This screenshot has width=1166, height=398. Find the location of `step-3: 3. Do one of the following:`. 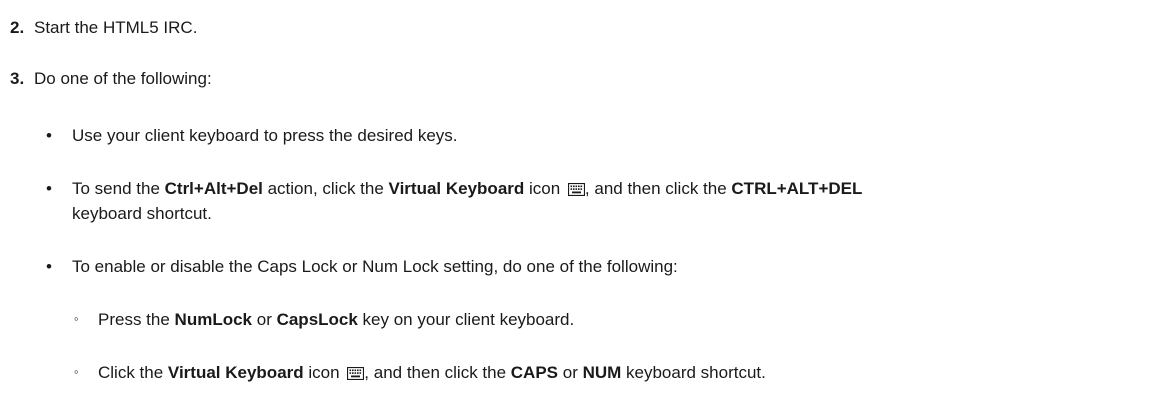

step-3: 3. Do one of the following: is located at coordinates (111, 79).